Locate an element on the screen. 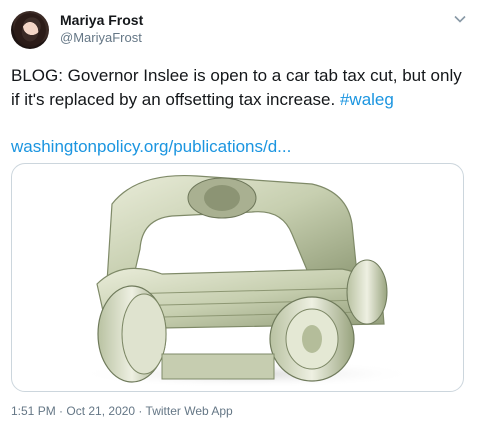  tweet-source: Twitter Web App is located at coordinates (189, 411).